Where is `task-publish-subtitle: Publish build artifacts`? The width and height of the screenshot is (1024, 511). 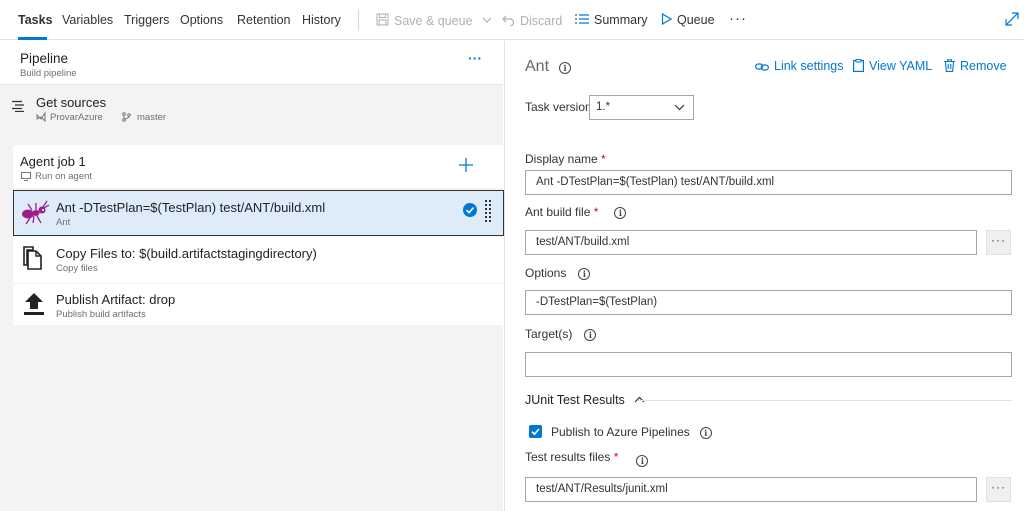
task-publish-subtitle: Publish build artifacts is located at coordinates (101, 314).